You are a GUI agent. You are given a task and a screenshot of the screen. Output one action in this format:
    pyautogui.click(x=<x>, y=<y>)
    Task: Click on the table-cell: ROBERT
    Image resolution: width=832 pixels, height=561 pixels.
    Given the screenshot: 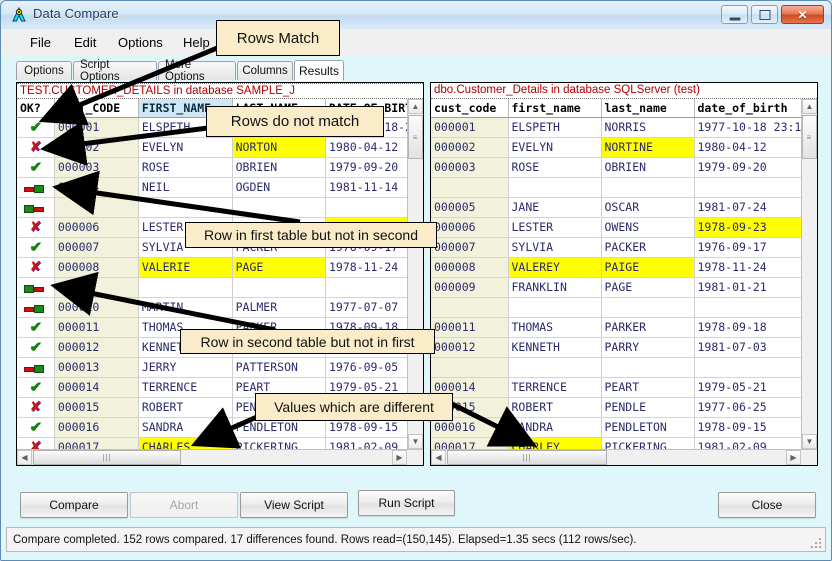 What is the action you would take?
    pyautogui.click(x=555, y=407)
    